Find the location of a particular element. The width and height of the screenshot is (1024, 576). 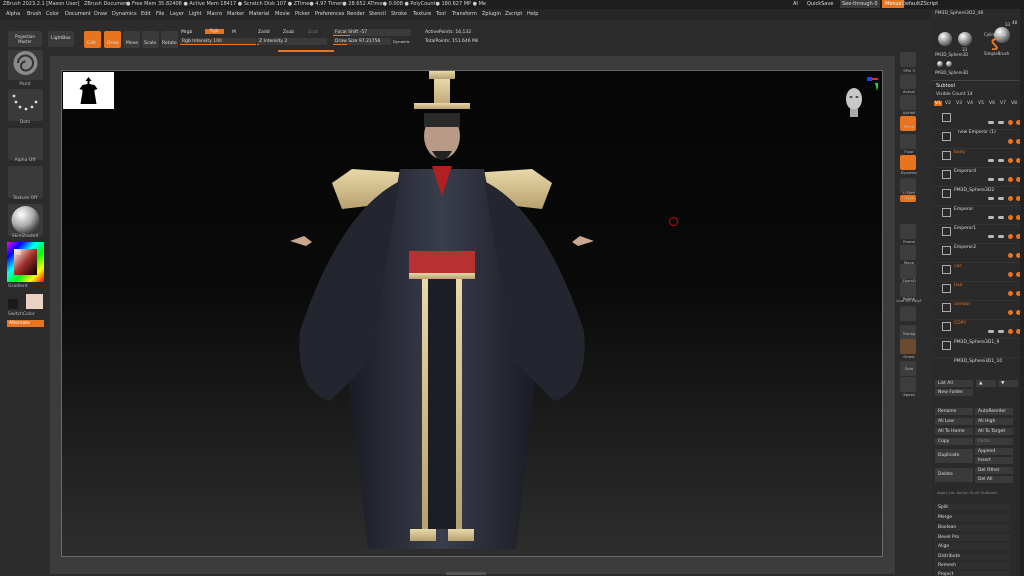

menus-button: Menus is located at coordinates (893, 4).